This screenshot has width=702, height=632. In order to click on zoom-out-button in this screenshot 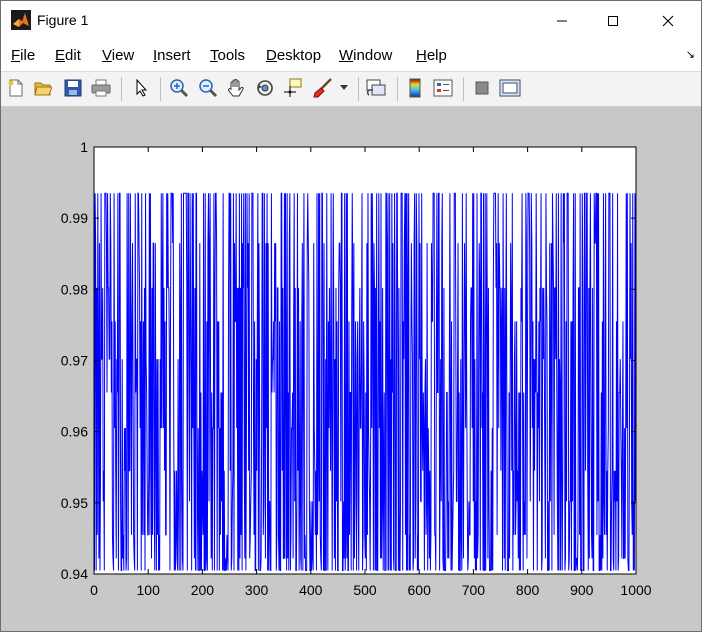, I will do `click(208, 88)`.